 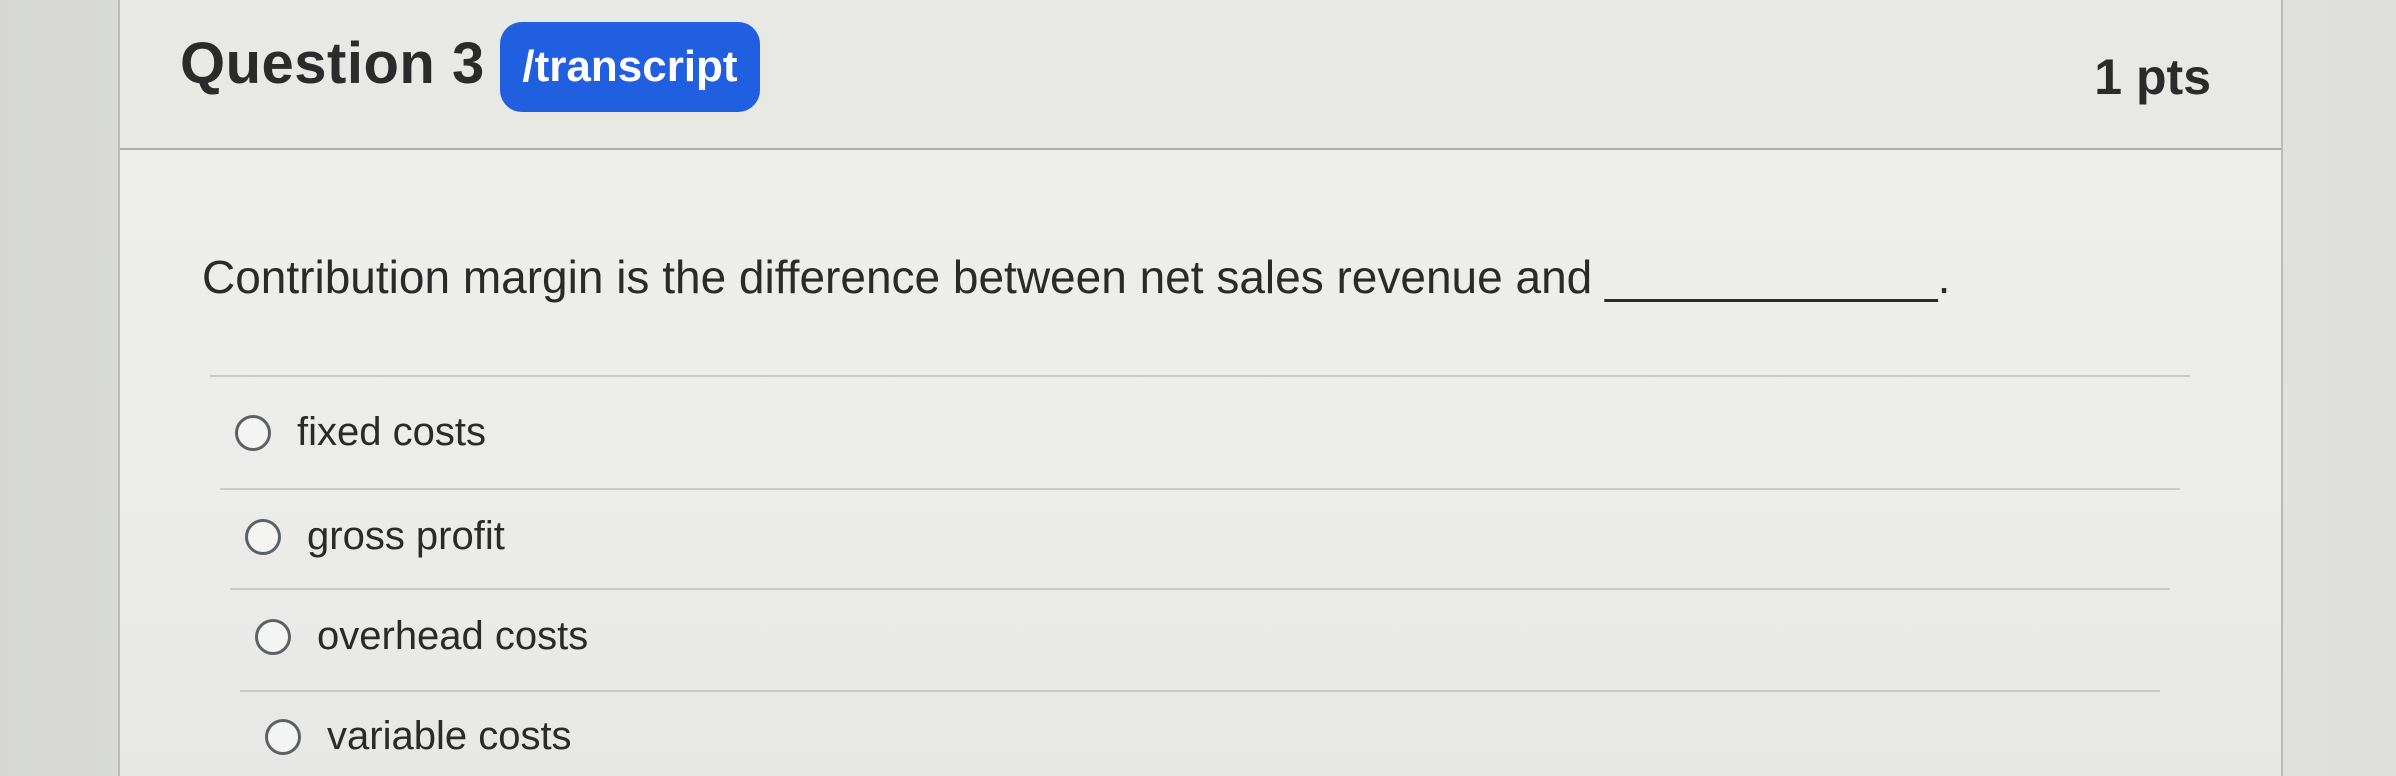 I want to click on answer-option-gross-profit: gross profit, so click(x=375, y=536).